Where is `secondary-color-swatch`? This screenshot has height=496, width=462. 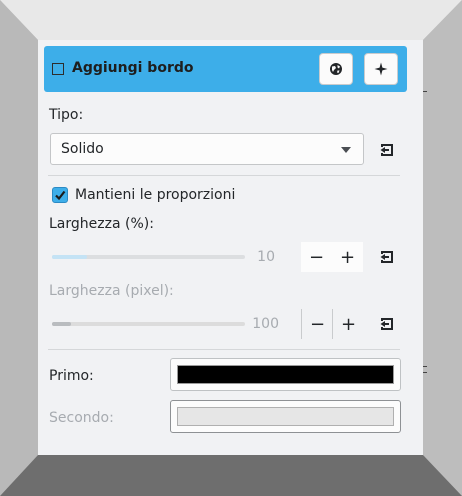 secondary-color-swatch is located at coordinates (285, 416).